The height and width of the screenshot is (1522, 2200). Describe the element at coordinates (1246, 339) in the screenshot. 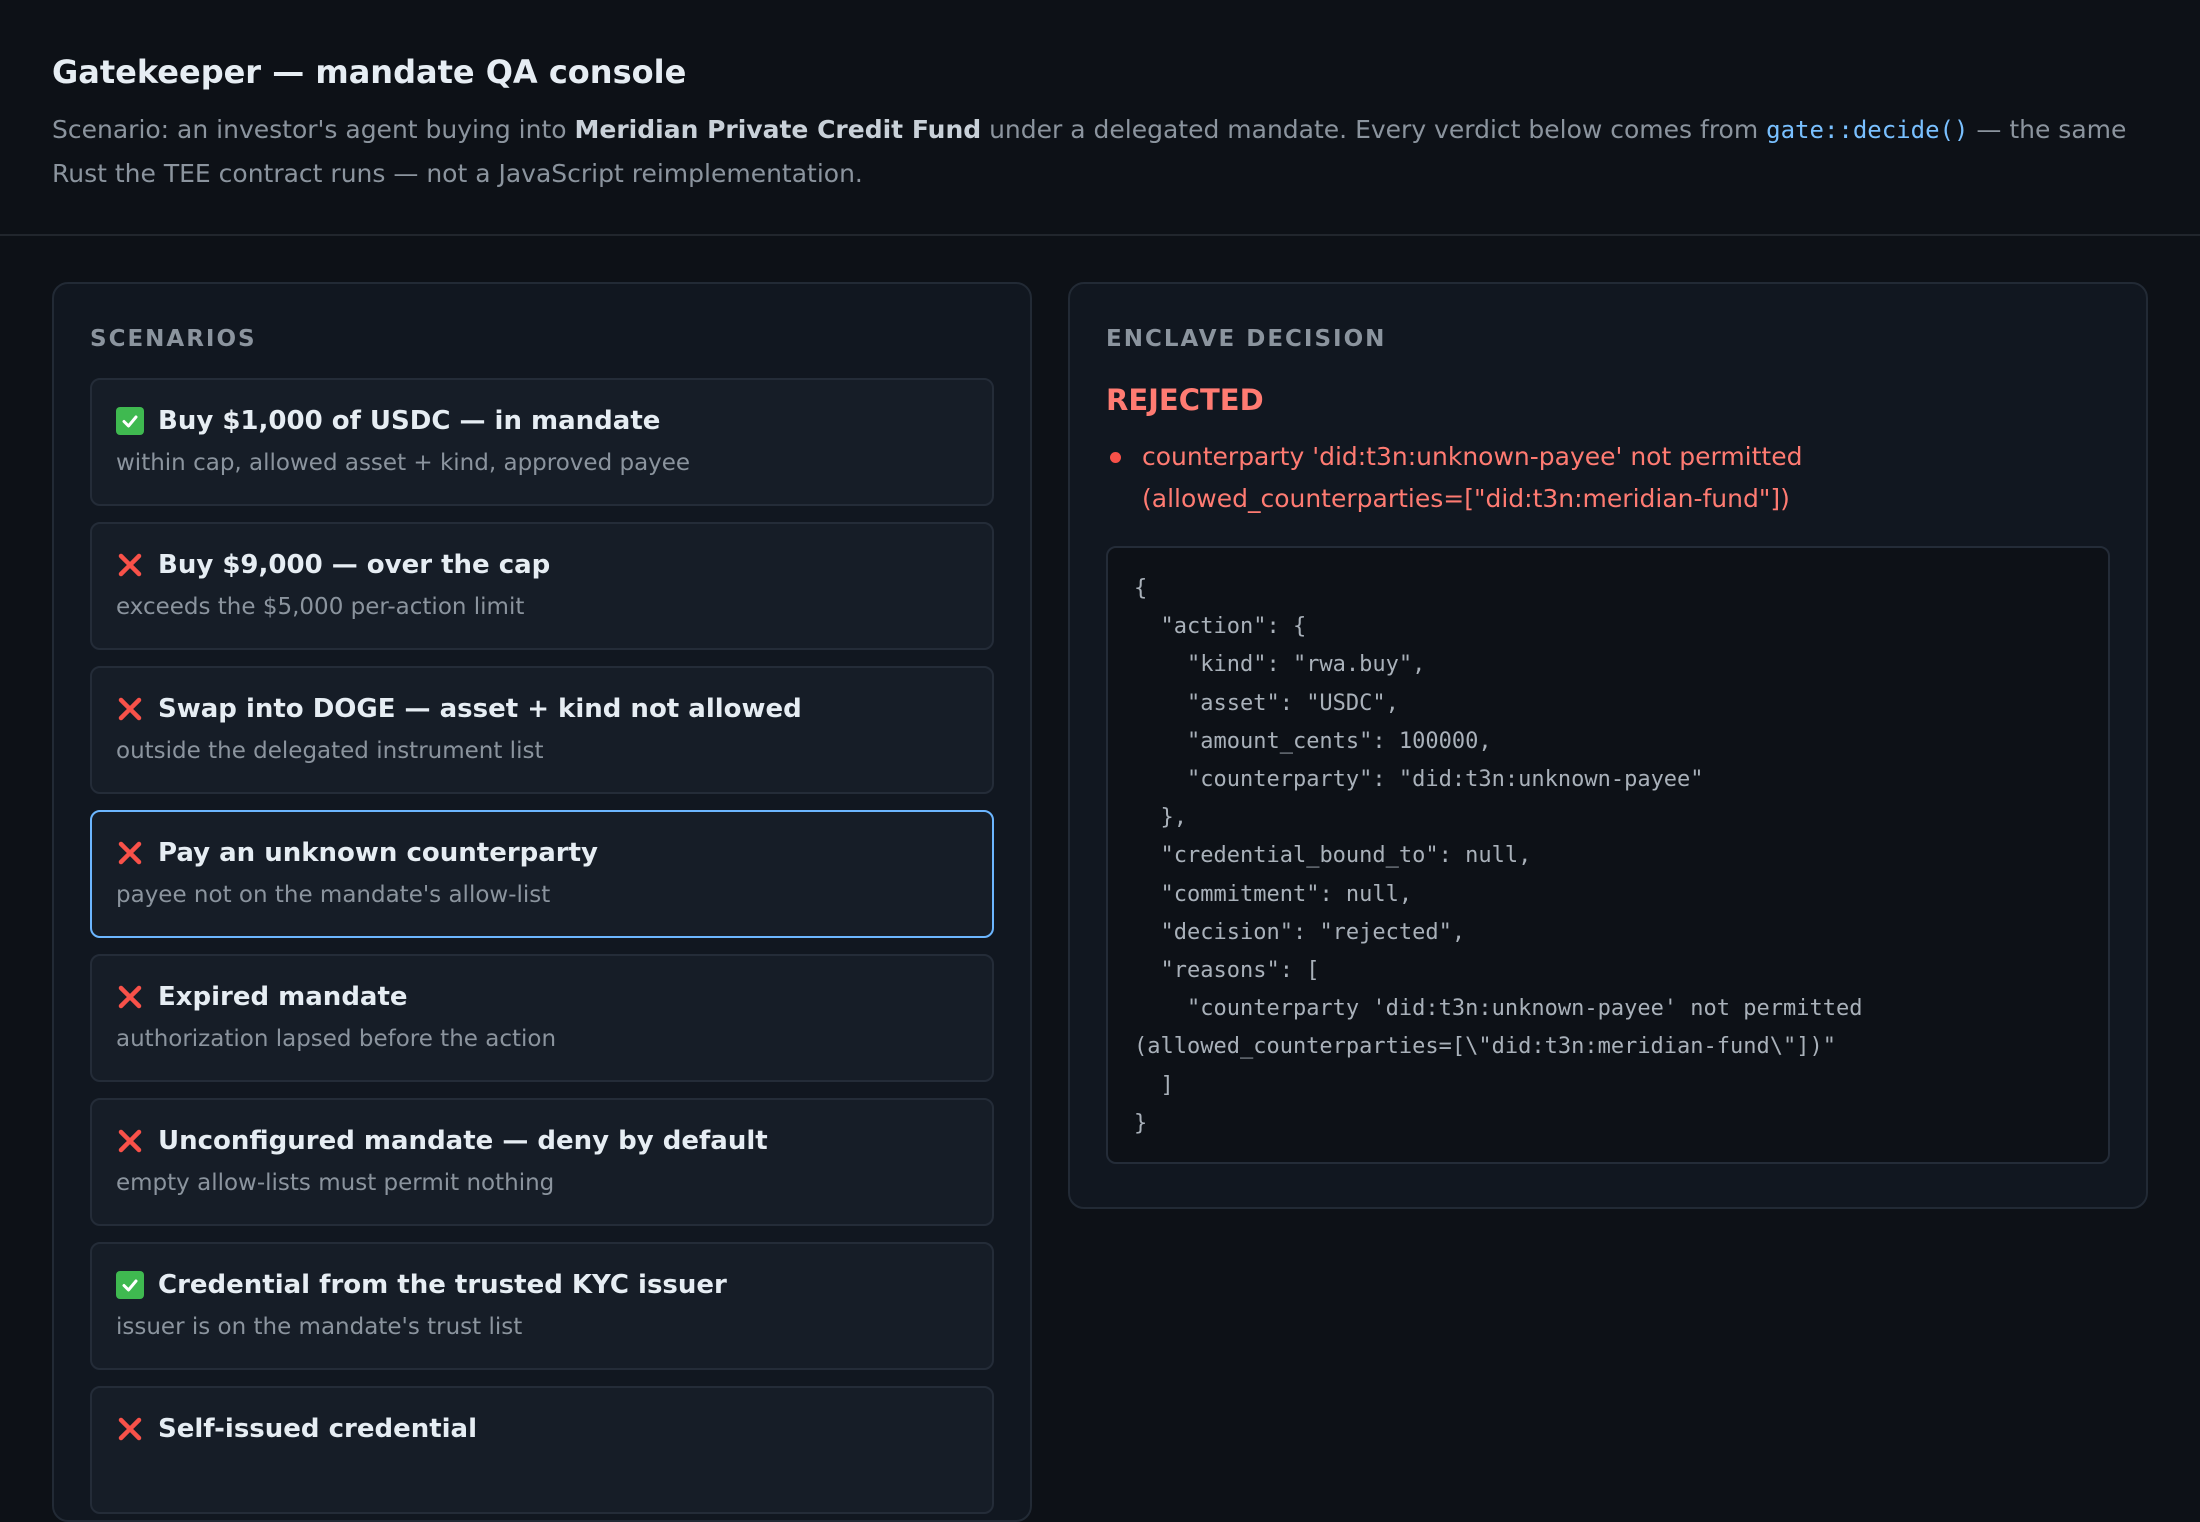

I see `decision-label: ENCLAVE DECISION` at that location.